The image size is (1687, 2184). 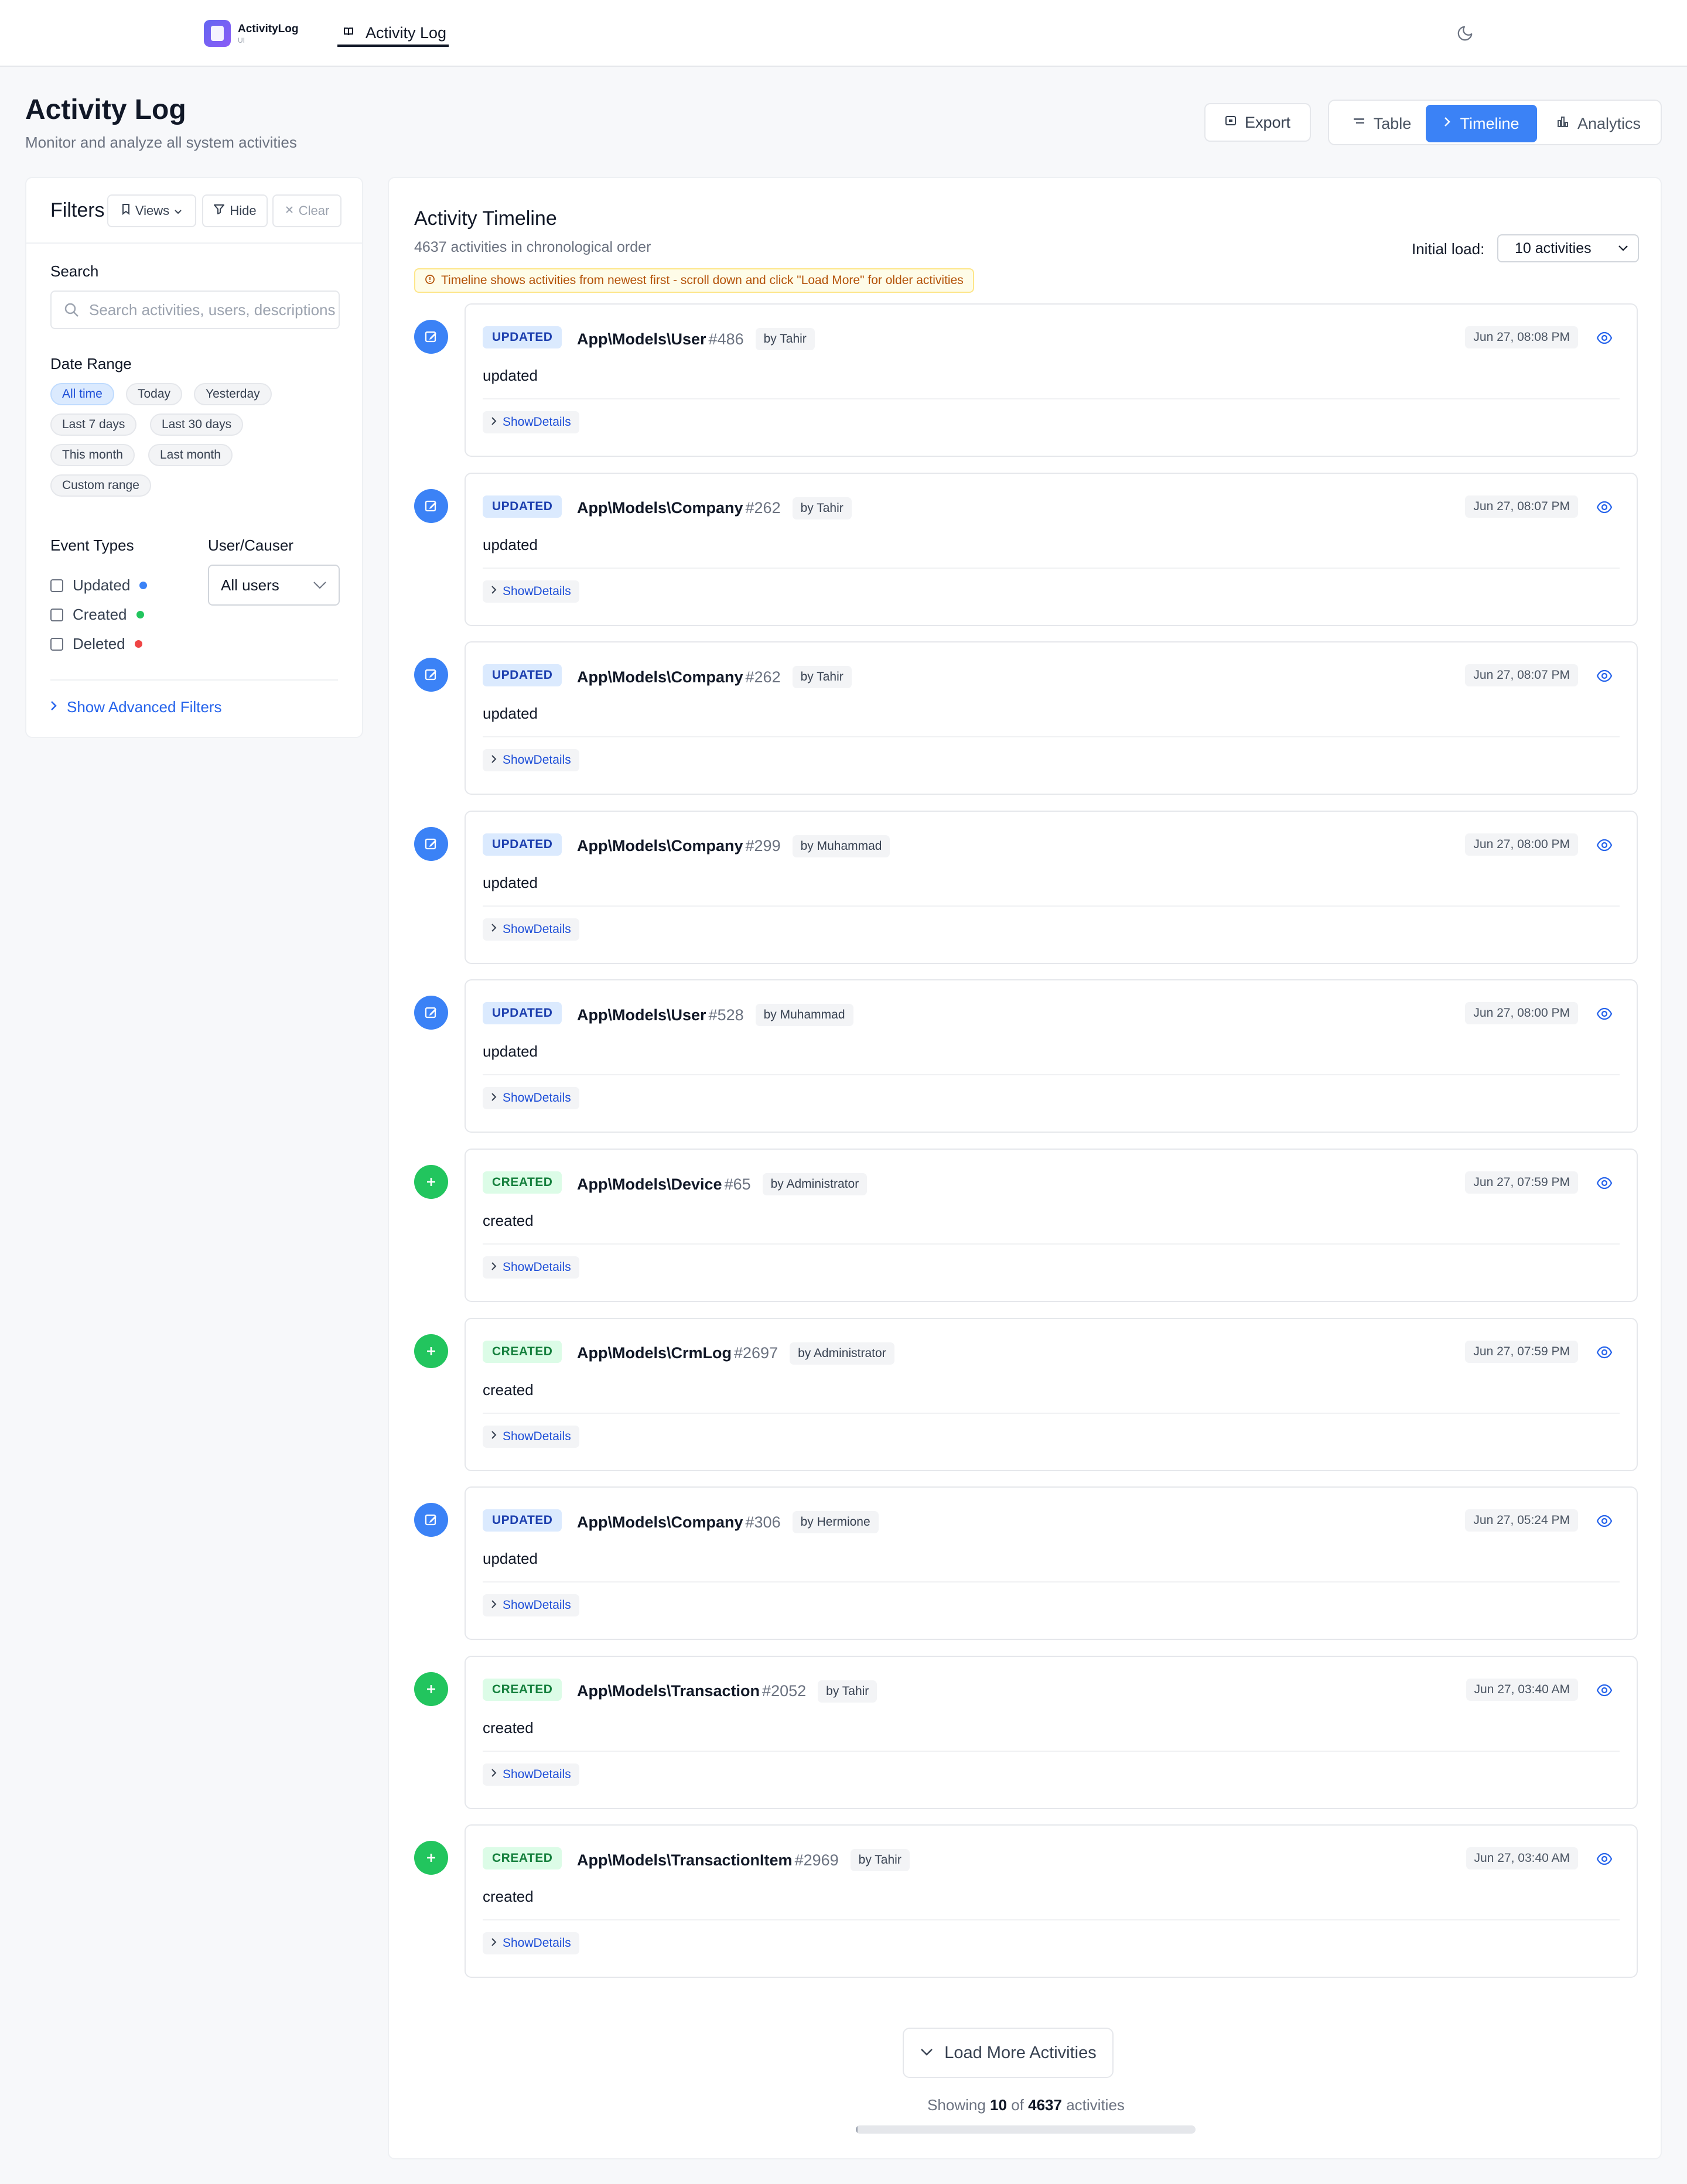 What do you see at coordinates (1359, 123) in the screenshot?
I see `table-icon` at bounding box center [1359, 123].